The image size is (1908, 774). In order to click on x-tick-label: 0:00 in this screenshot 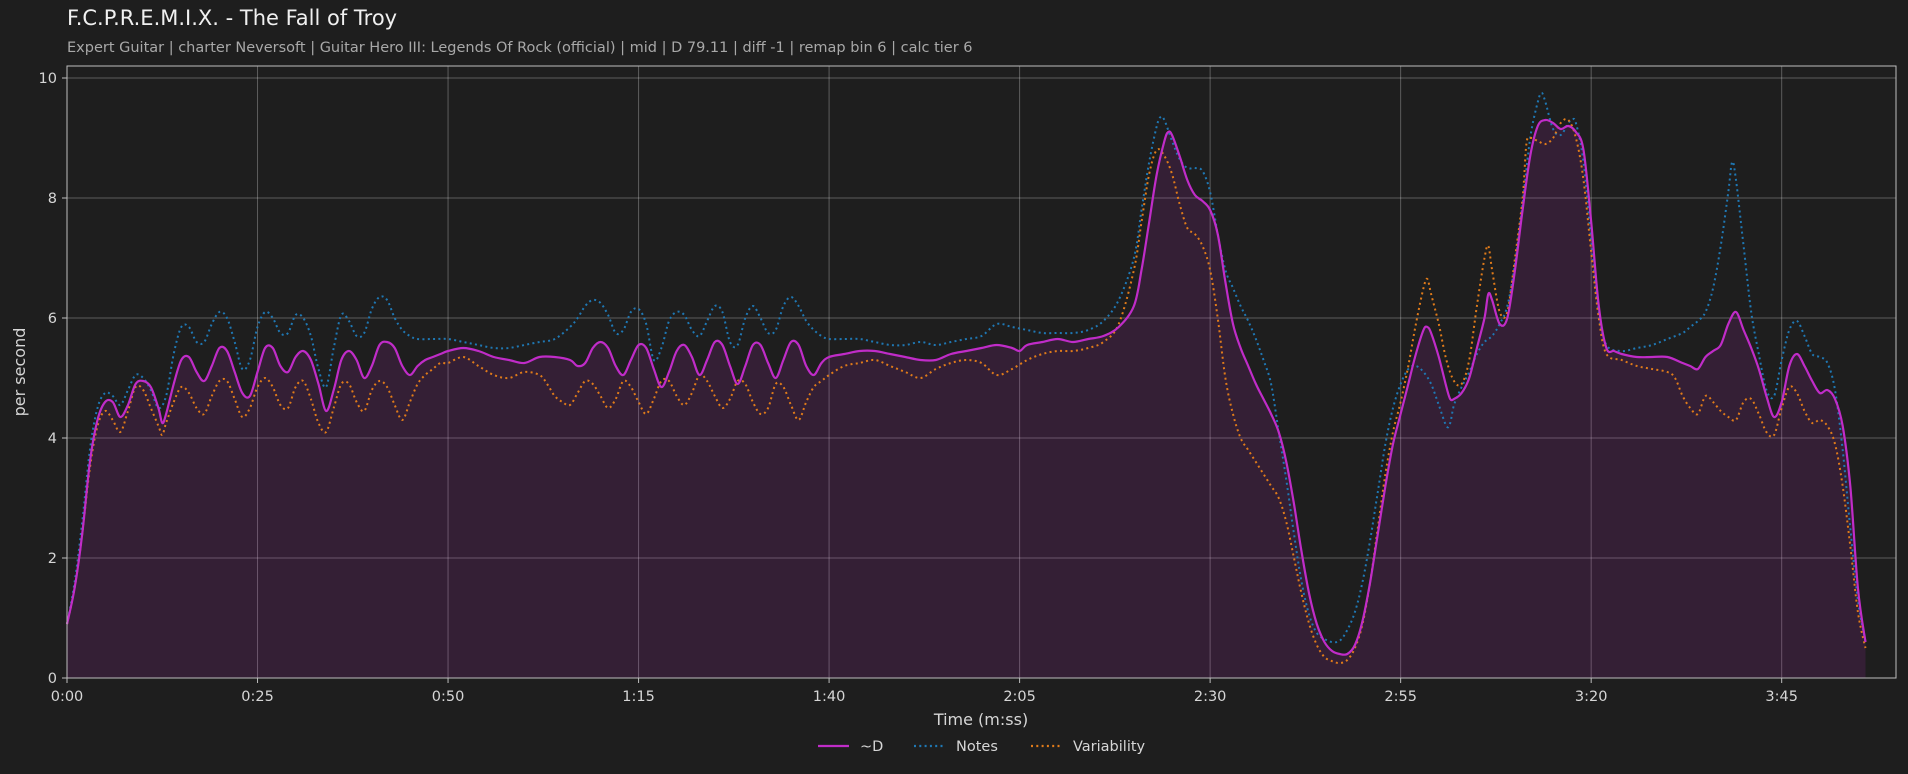, I will do `click(67, 697)`.